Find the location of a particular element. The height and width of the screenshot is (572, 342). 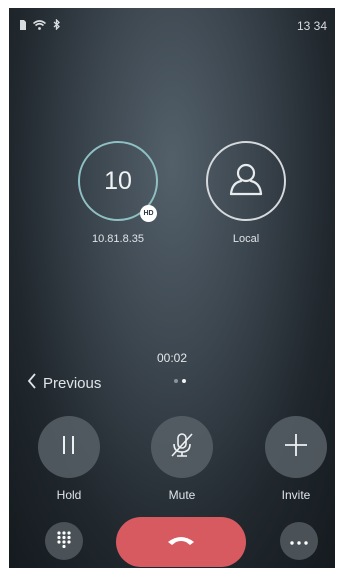

end-call-icon is located at coordinates (181, 542).